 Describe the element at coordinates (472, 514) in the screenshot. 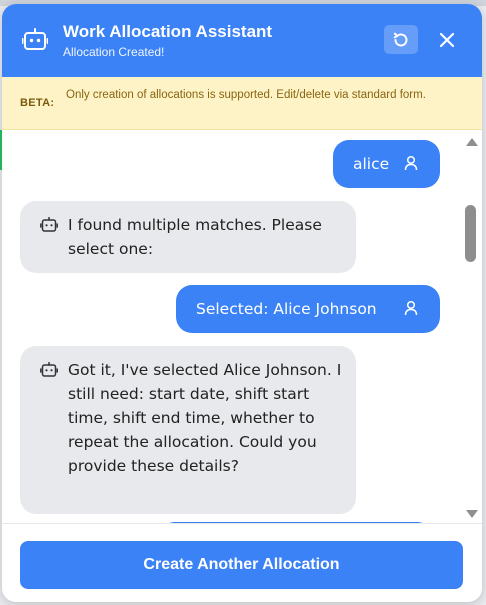

I see `scroll-down-arrow` at that location.